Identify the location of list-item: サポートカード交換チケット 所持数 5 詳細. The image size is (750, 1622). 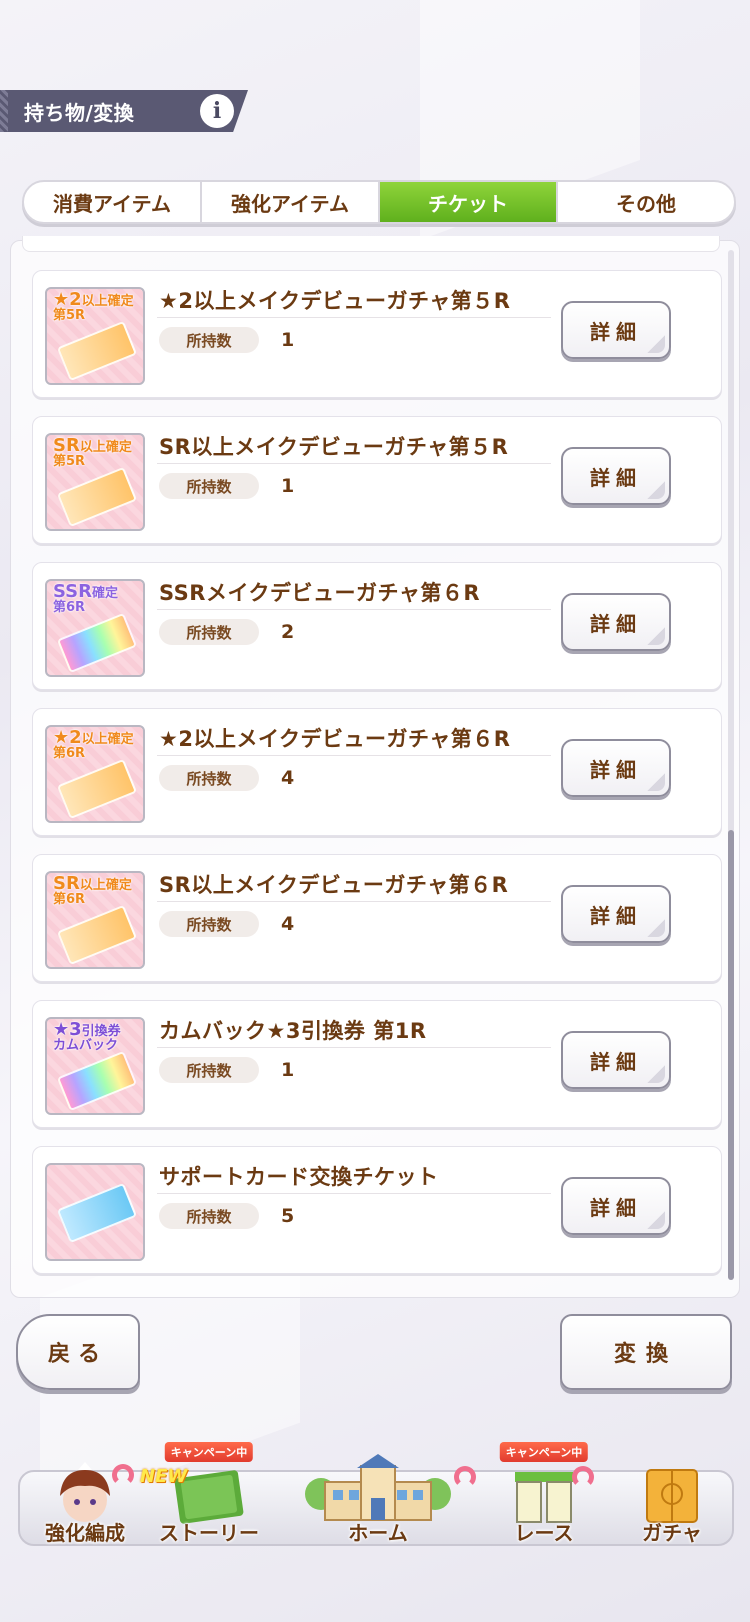
(377, 1210).